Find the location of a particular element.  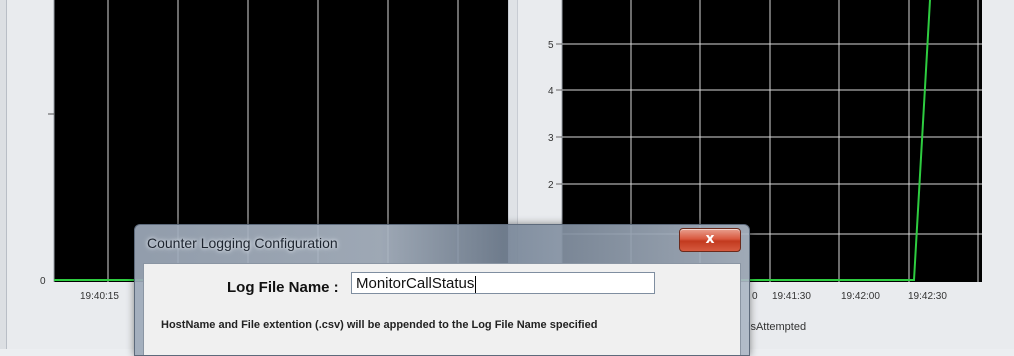

right-x-ticks: 0 19:41:30 19:42:00 19:42:30 is located at coordinates (849, 296).